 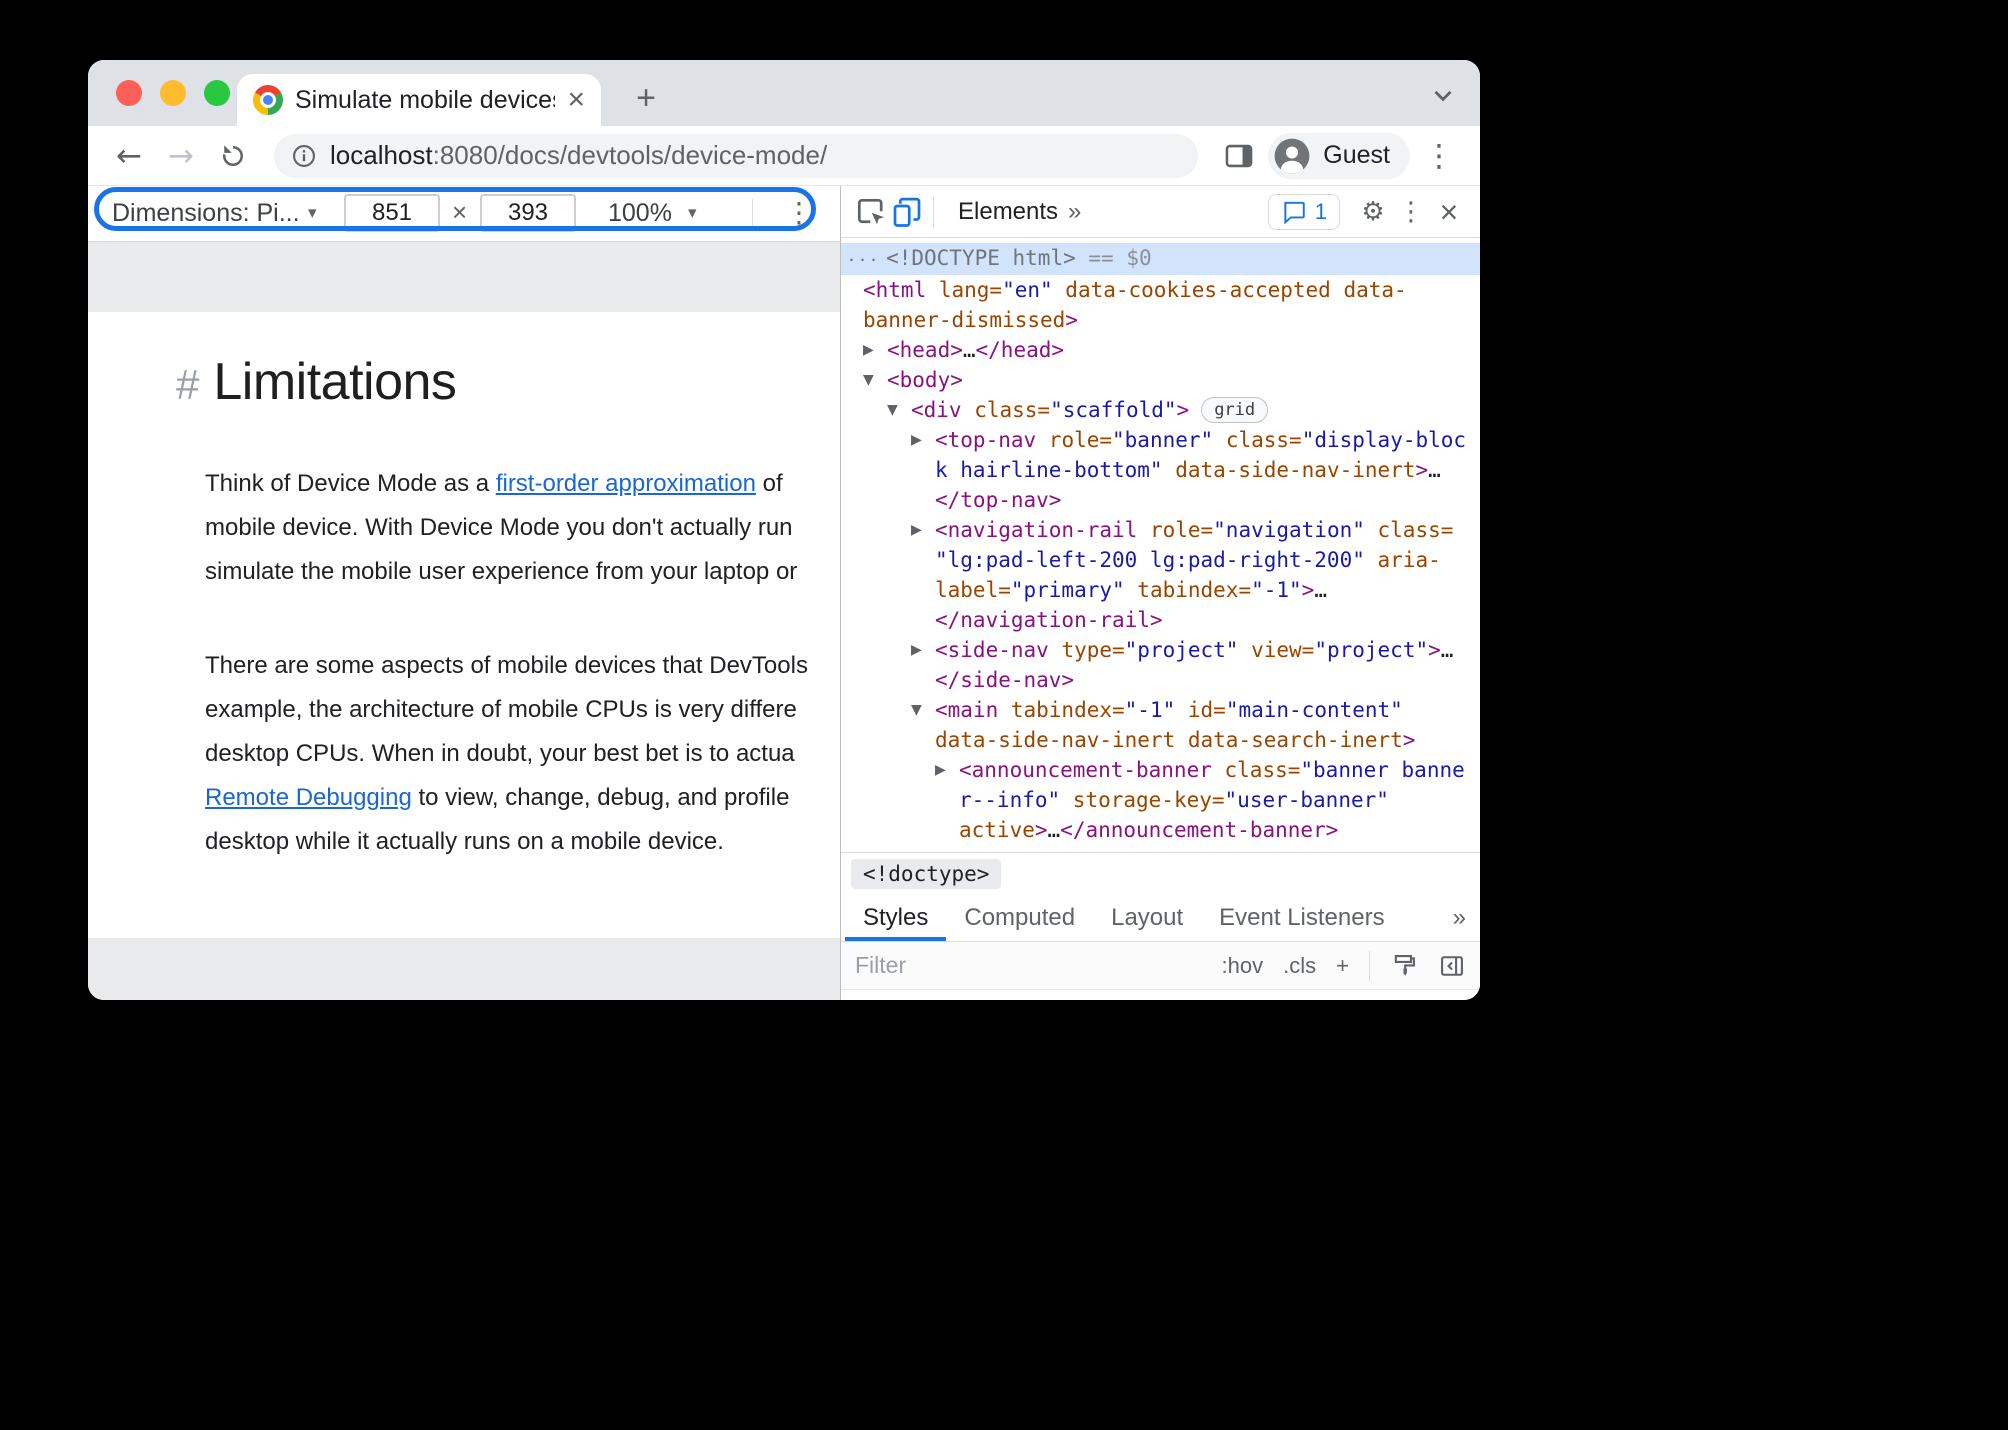 What do you see at coordinates (1459, 917) in the screenshot?
I see `more-tabs-chevron: »` at bounding box center [1459, 917].